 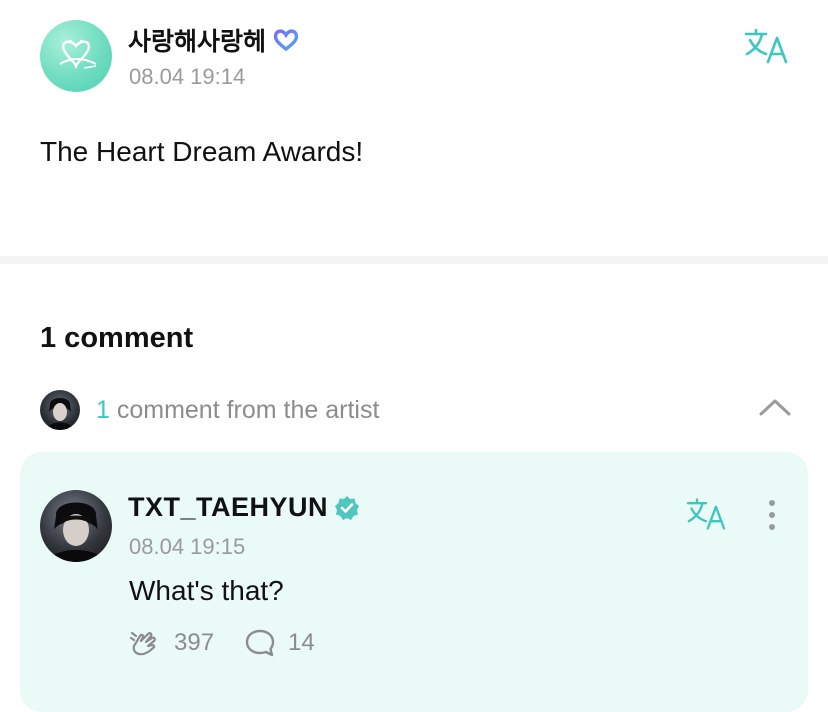 I want to click on heart-logo-icon, so click(x=78, y=54).